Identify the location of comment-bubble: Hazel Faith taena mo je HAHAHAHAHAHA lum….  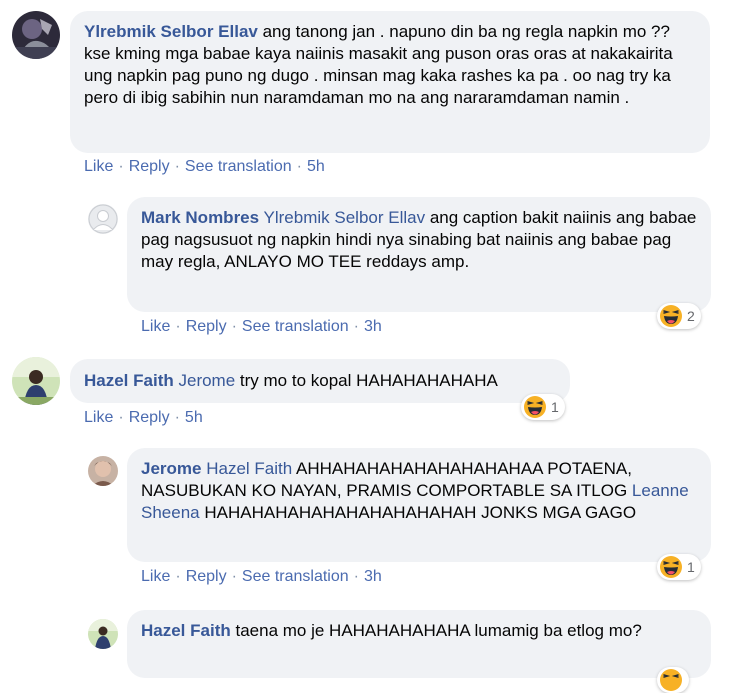
(419, 644).